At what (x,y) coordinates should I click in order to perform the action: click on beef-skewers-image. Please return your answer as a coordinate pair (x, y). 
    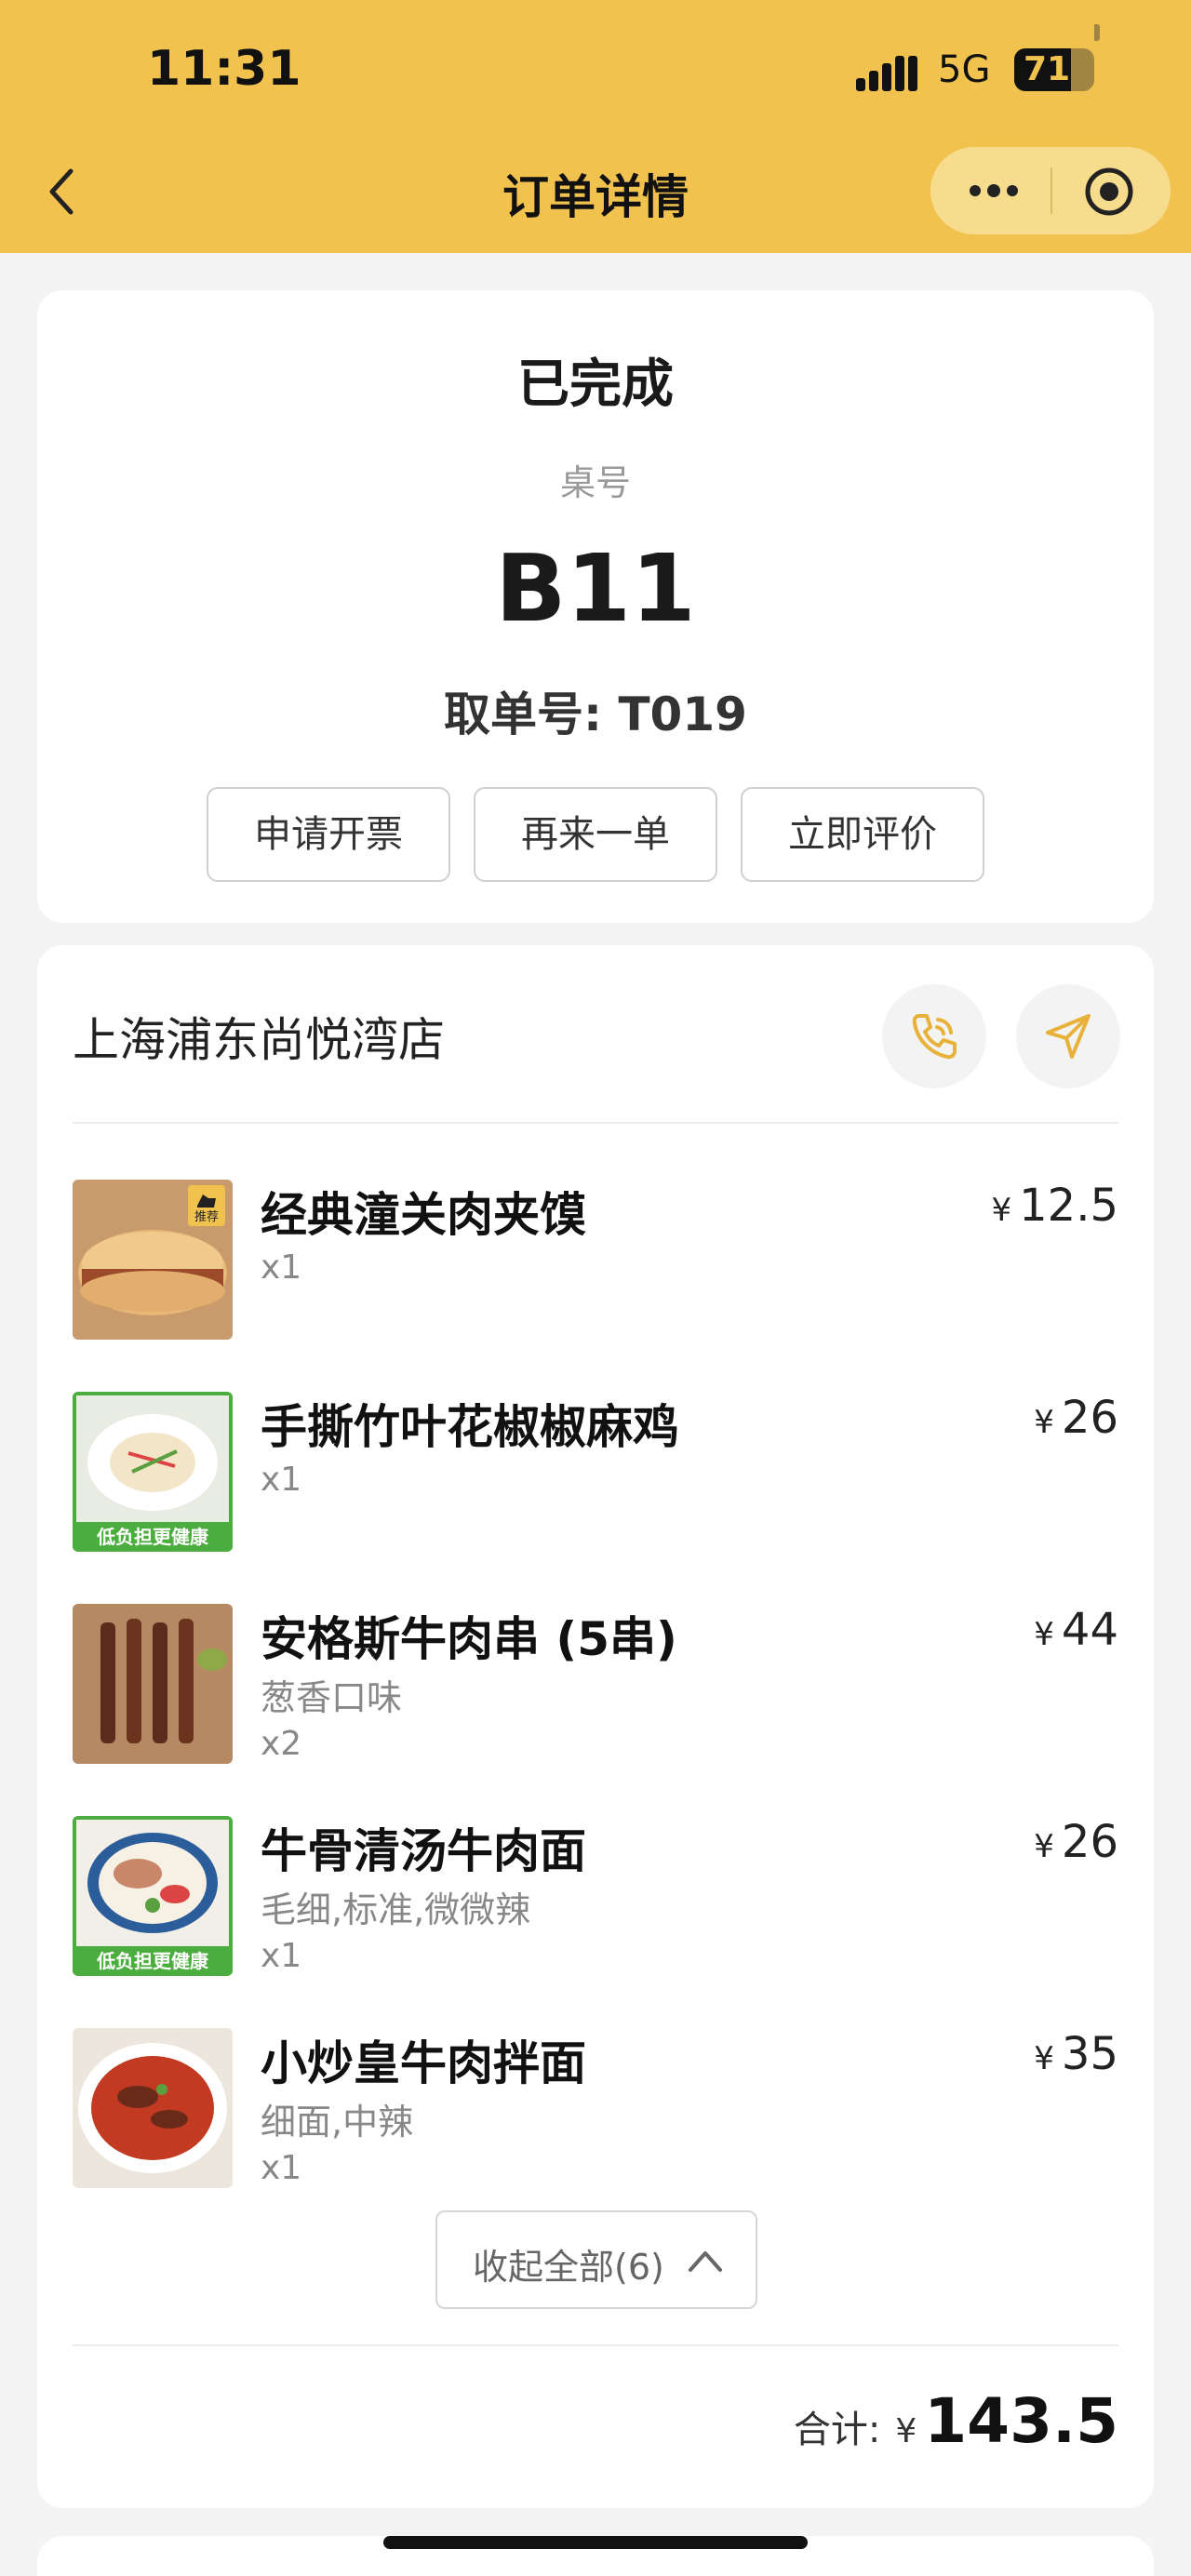
    Looking at the image, I should click on (153, 1684).